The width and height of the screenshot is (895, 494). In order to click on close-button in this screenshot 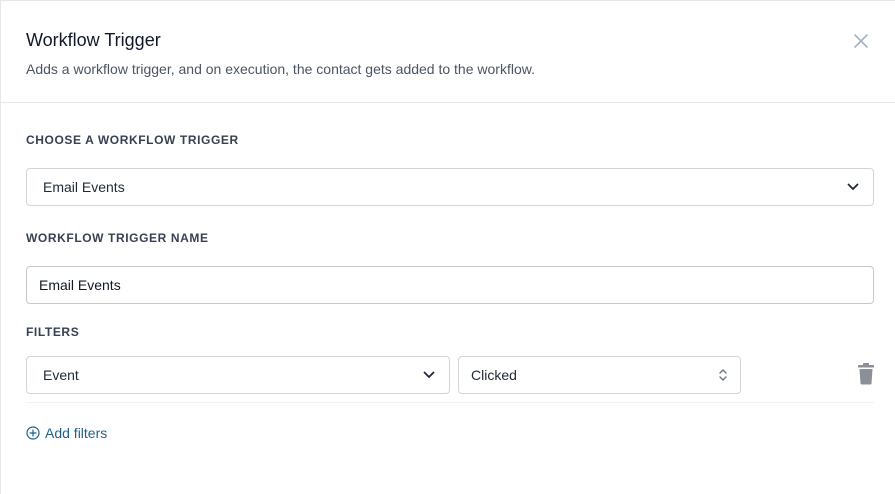, I will do `click(861, 41)`.